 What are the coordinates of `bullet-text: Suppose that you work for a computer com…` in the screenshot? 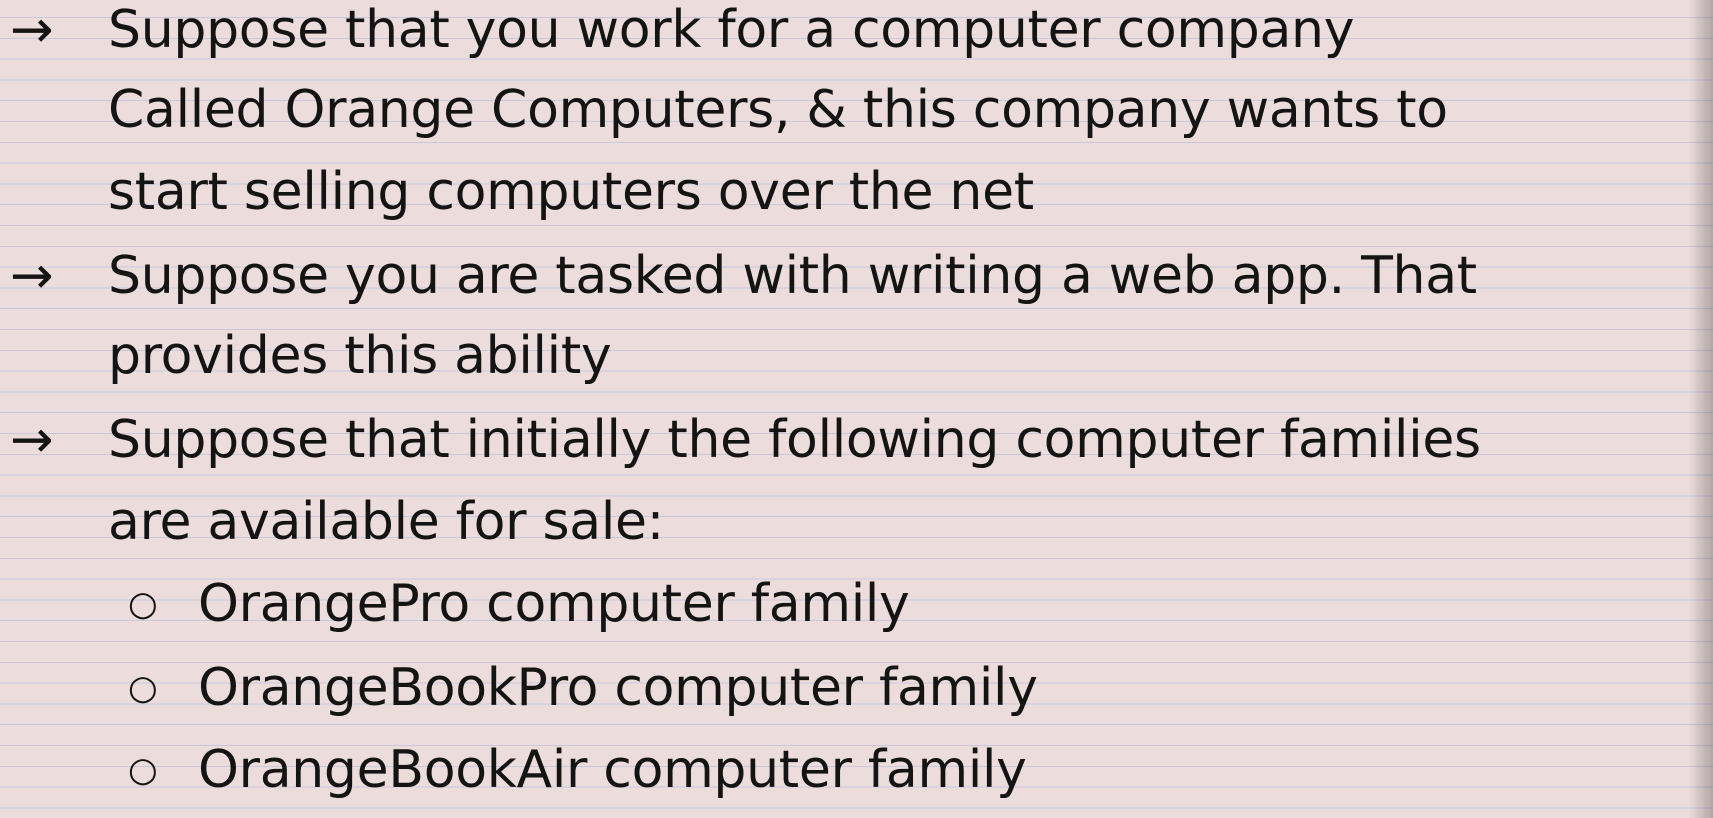 It's located at (731, 30).